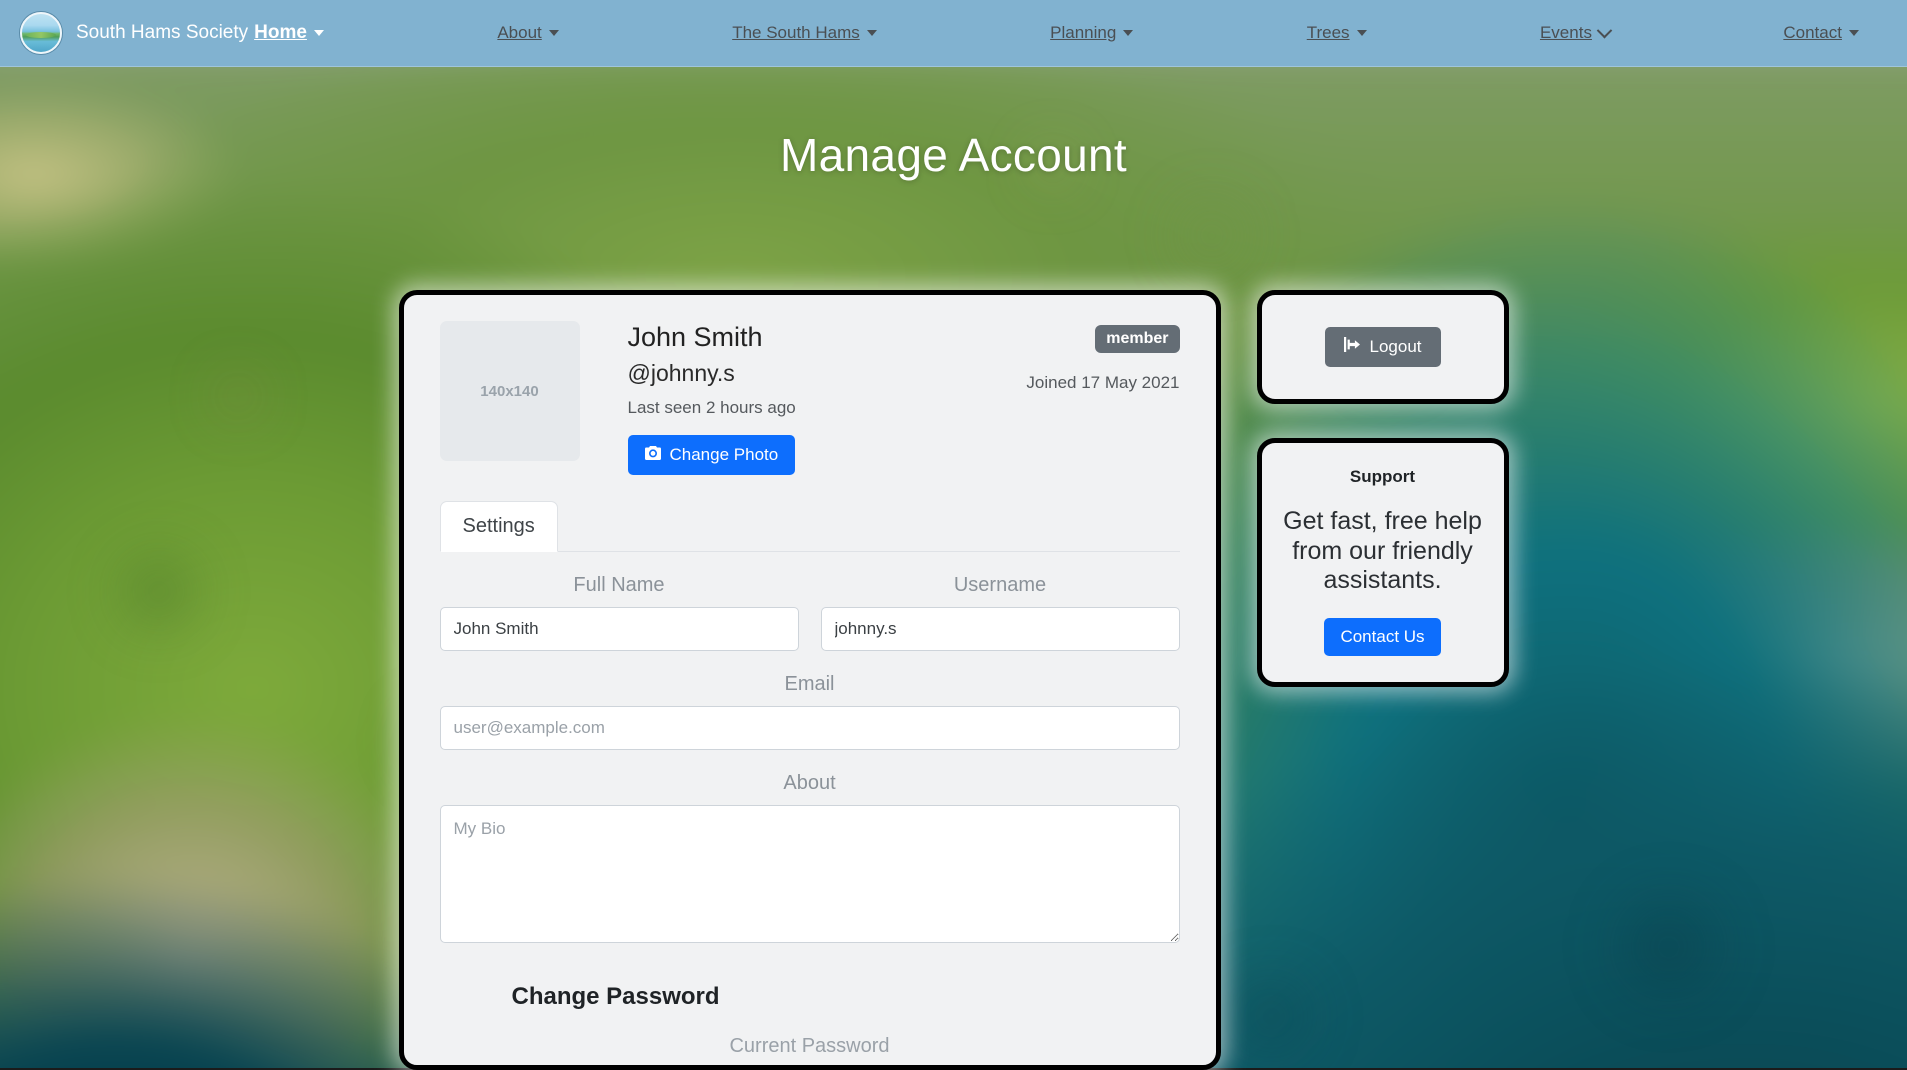  Describe the element at coordinates (796, 33) in the screenshot. I see `nav-item-label: The South Hams` at that location.